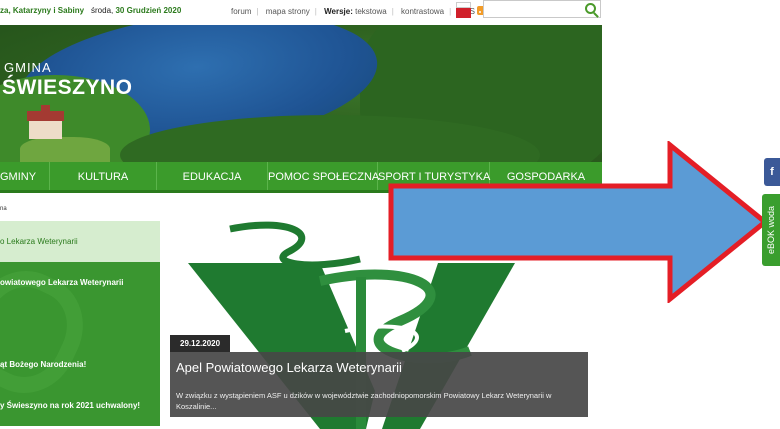 This screenshot has width=780, height=429. What do you see at coordinates (338, 11) in the screenshot?
I see `version-label: Wersje:` at bounding box center [338, 11].